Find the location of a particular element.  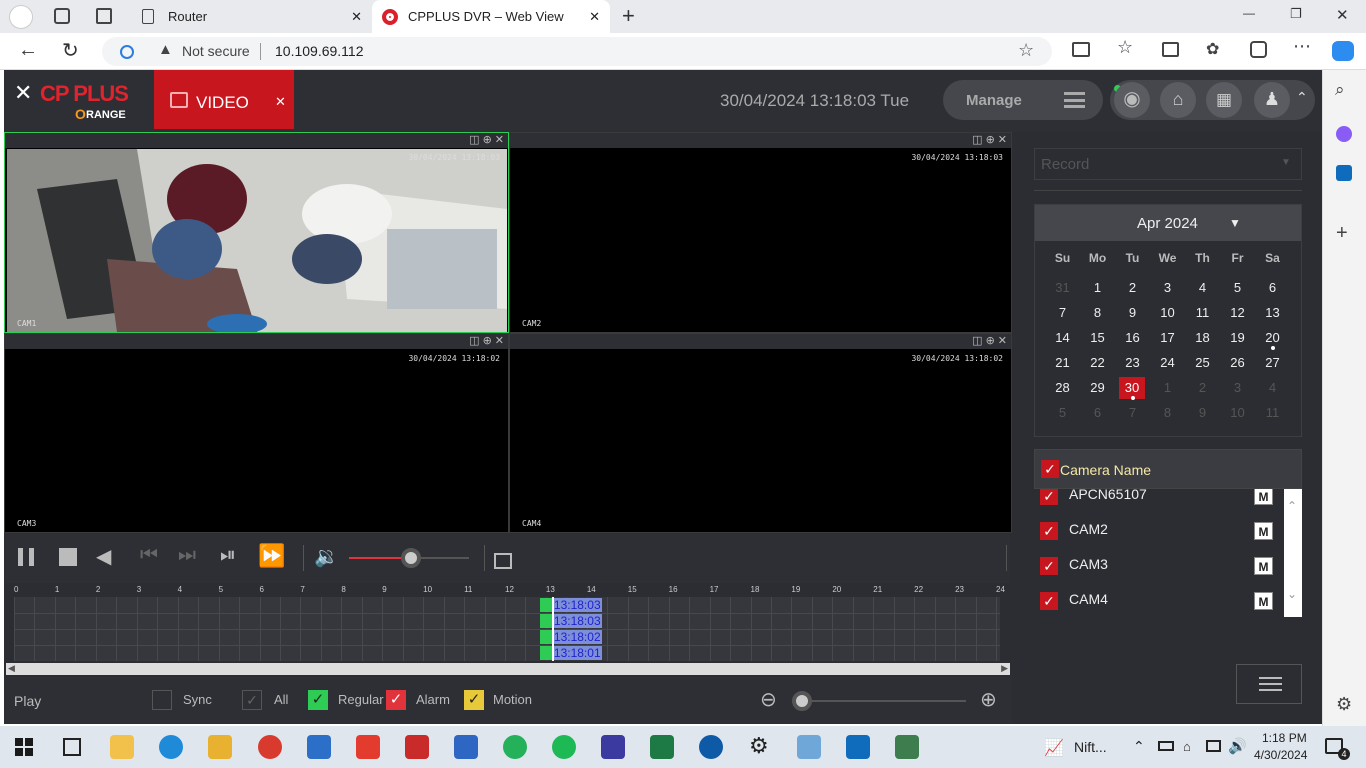

calendar-day: 7 is located at coordinates (1132, 413).